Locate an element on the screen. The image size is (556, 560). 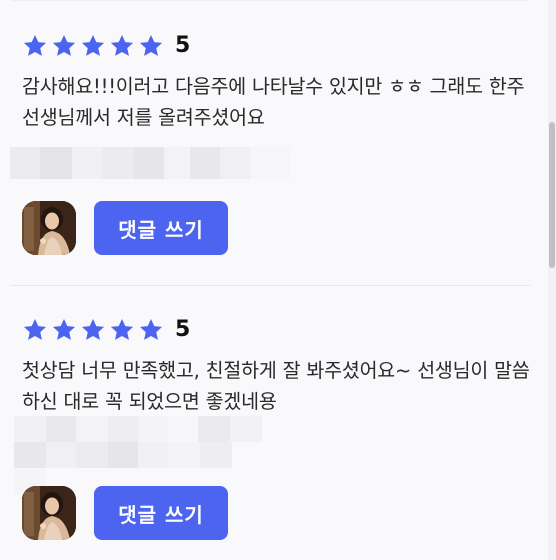
scrollbar-thumb is located at coordinates (552, 195).